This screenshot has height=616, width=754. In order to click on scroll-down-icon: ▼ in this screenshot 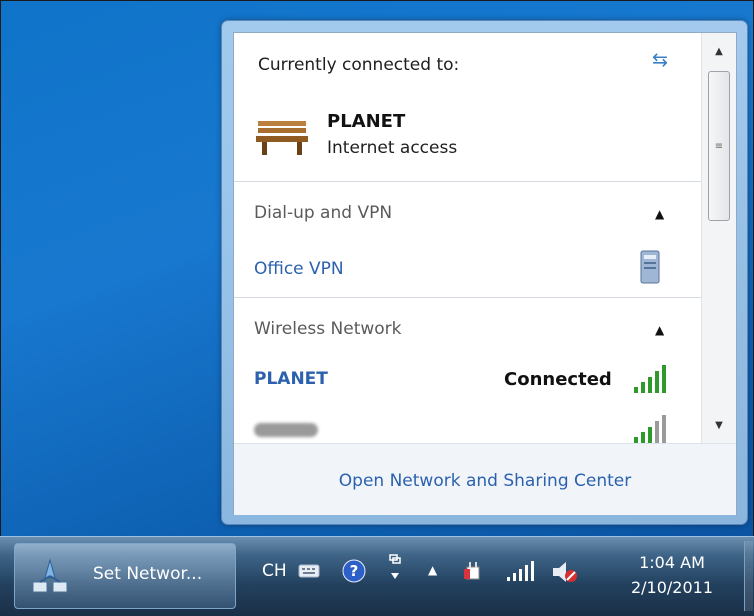, I will do `click(719, 425)`.